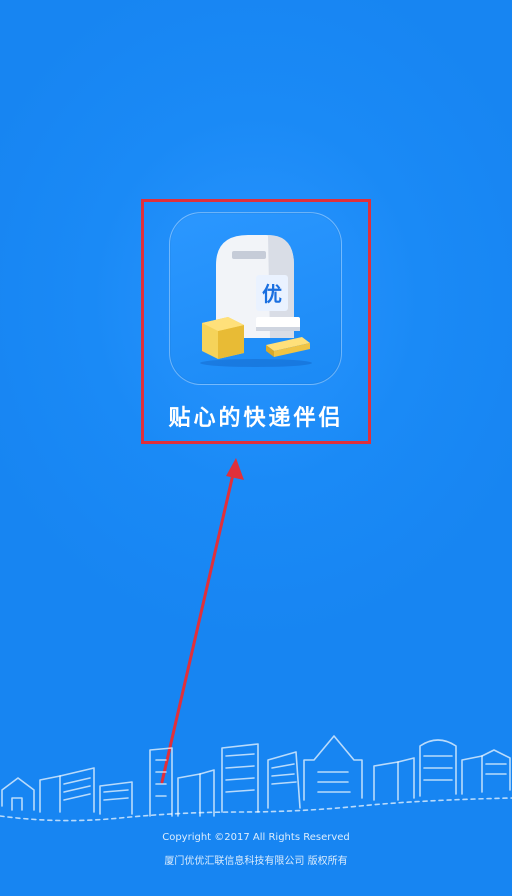  I want to click on company-text: 厦门优优汇联信息科技有限公司 版权所有, so click(256, 861).